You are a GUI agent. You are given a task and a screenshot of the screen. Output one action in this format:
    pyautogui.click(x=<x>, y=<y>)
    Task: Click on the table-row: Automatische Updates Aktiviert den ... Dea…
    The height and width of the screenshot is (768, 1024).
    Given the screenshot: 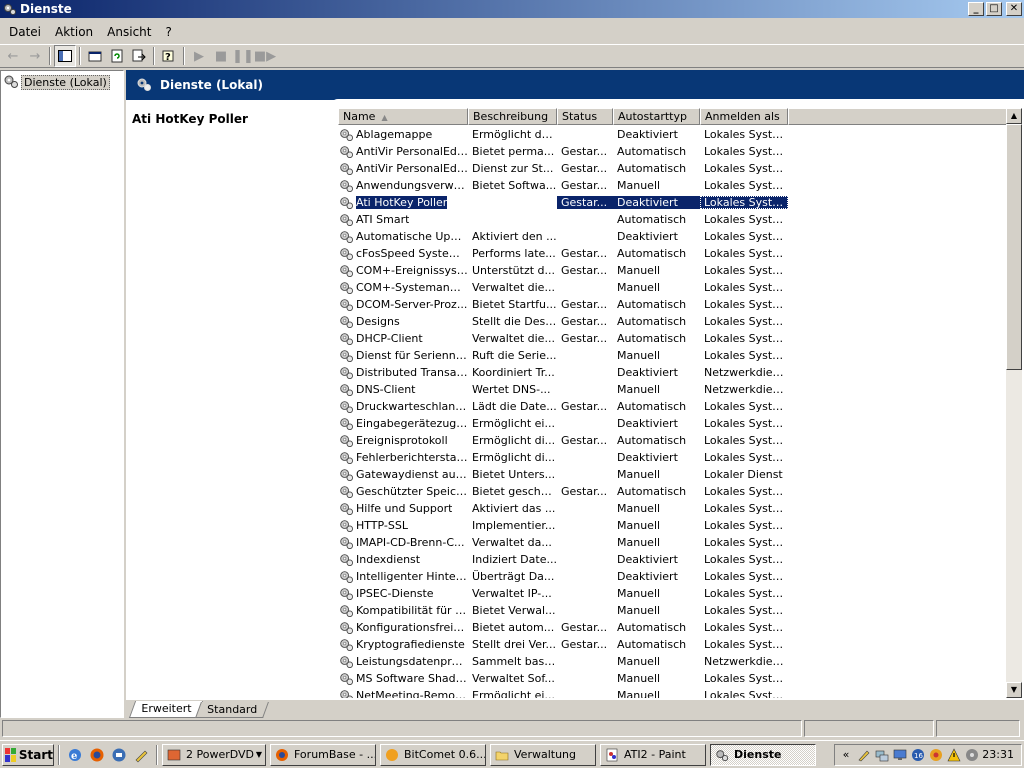 What is the action you would take?
    pyautogui.click(x=673, y=236)
    